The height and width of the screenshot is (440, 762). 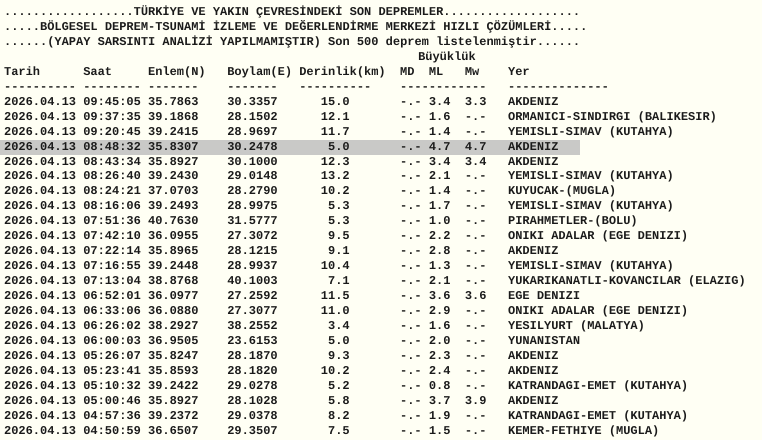 I want to click on table-cell: 29.0378, so click(x=252, y=416).